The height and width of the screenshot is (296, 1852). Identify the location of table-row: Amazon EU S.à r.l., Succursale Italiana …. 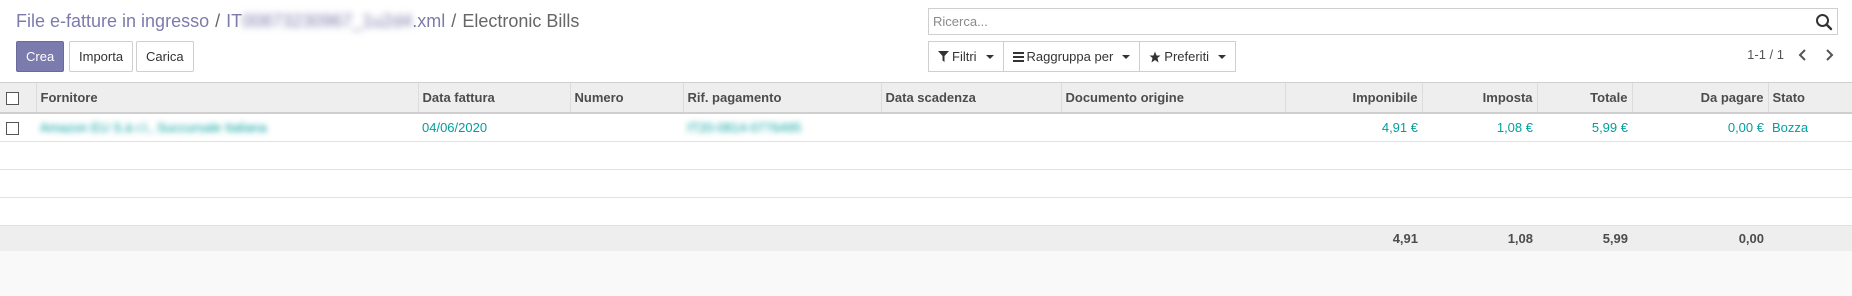
(926, 126).